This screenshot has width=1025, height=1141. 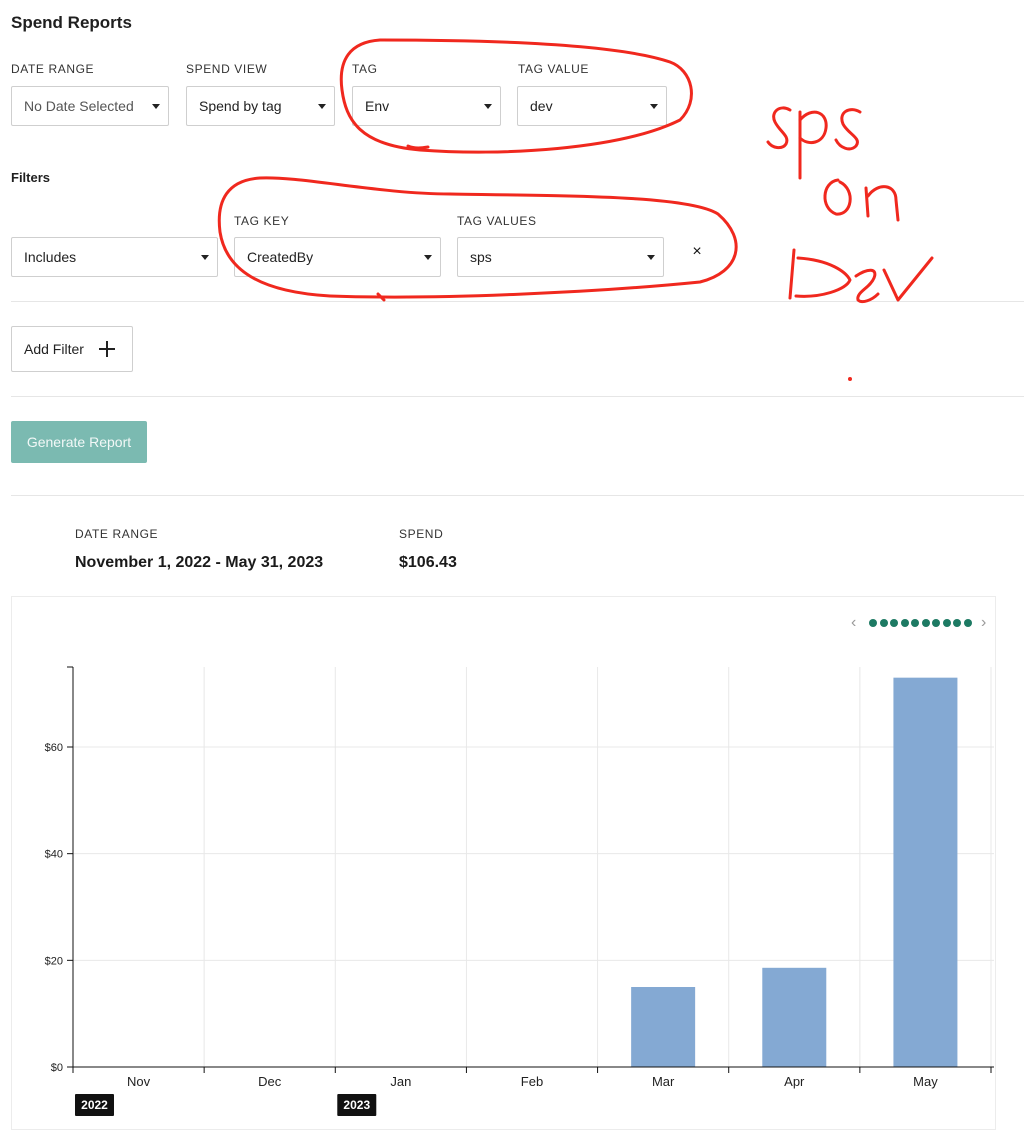 I want to click on y-tick-label: $60, so click(x=54, y=748).